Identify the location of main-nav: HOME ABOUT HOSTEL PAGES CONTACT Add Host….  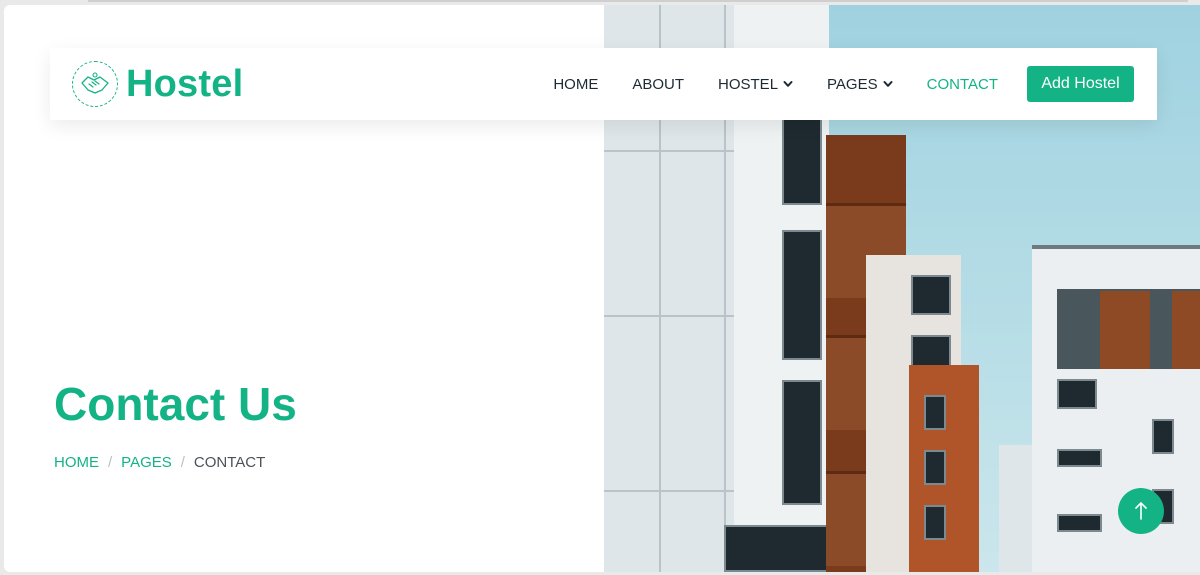
(826, 84).